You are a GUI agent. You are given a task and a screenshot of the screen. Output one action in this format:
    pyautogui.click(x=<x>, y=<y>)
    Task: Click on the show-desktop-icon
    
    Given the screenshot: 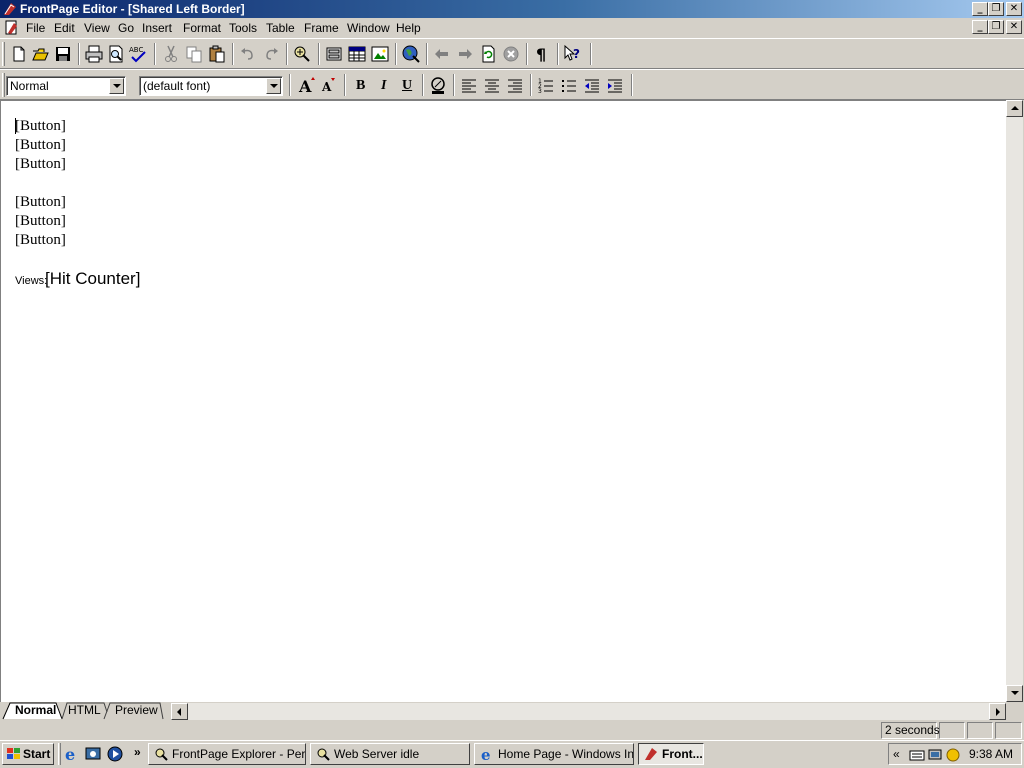 What is the action you would take?
    pyautogui.click(x=93, y=754)
    